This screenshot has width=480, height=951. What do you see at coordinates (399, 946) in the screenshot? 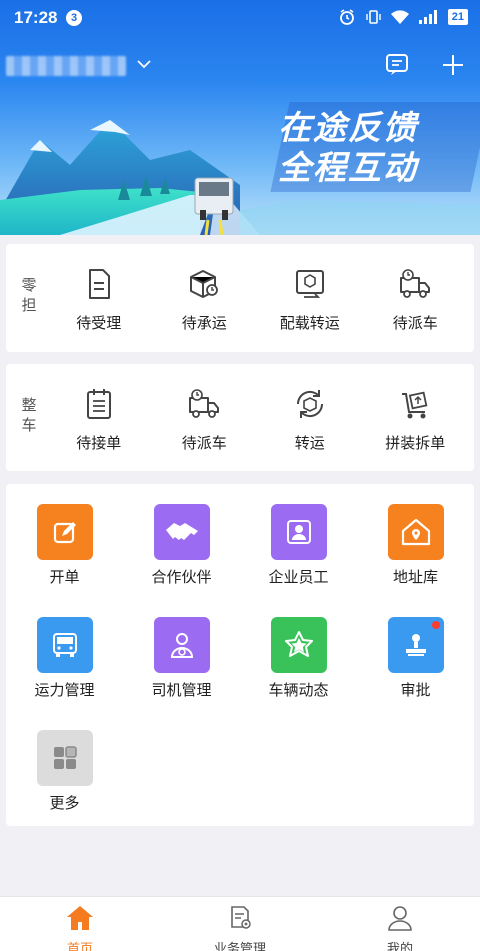
I see `tab-label: 我的` at bounding box center [399, 946].